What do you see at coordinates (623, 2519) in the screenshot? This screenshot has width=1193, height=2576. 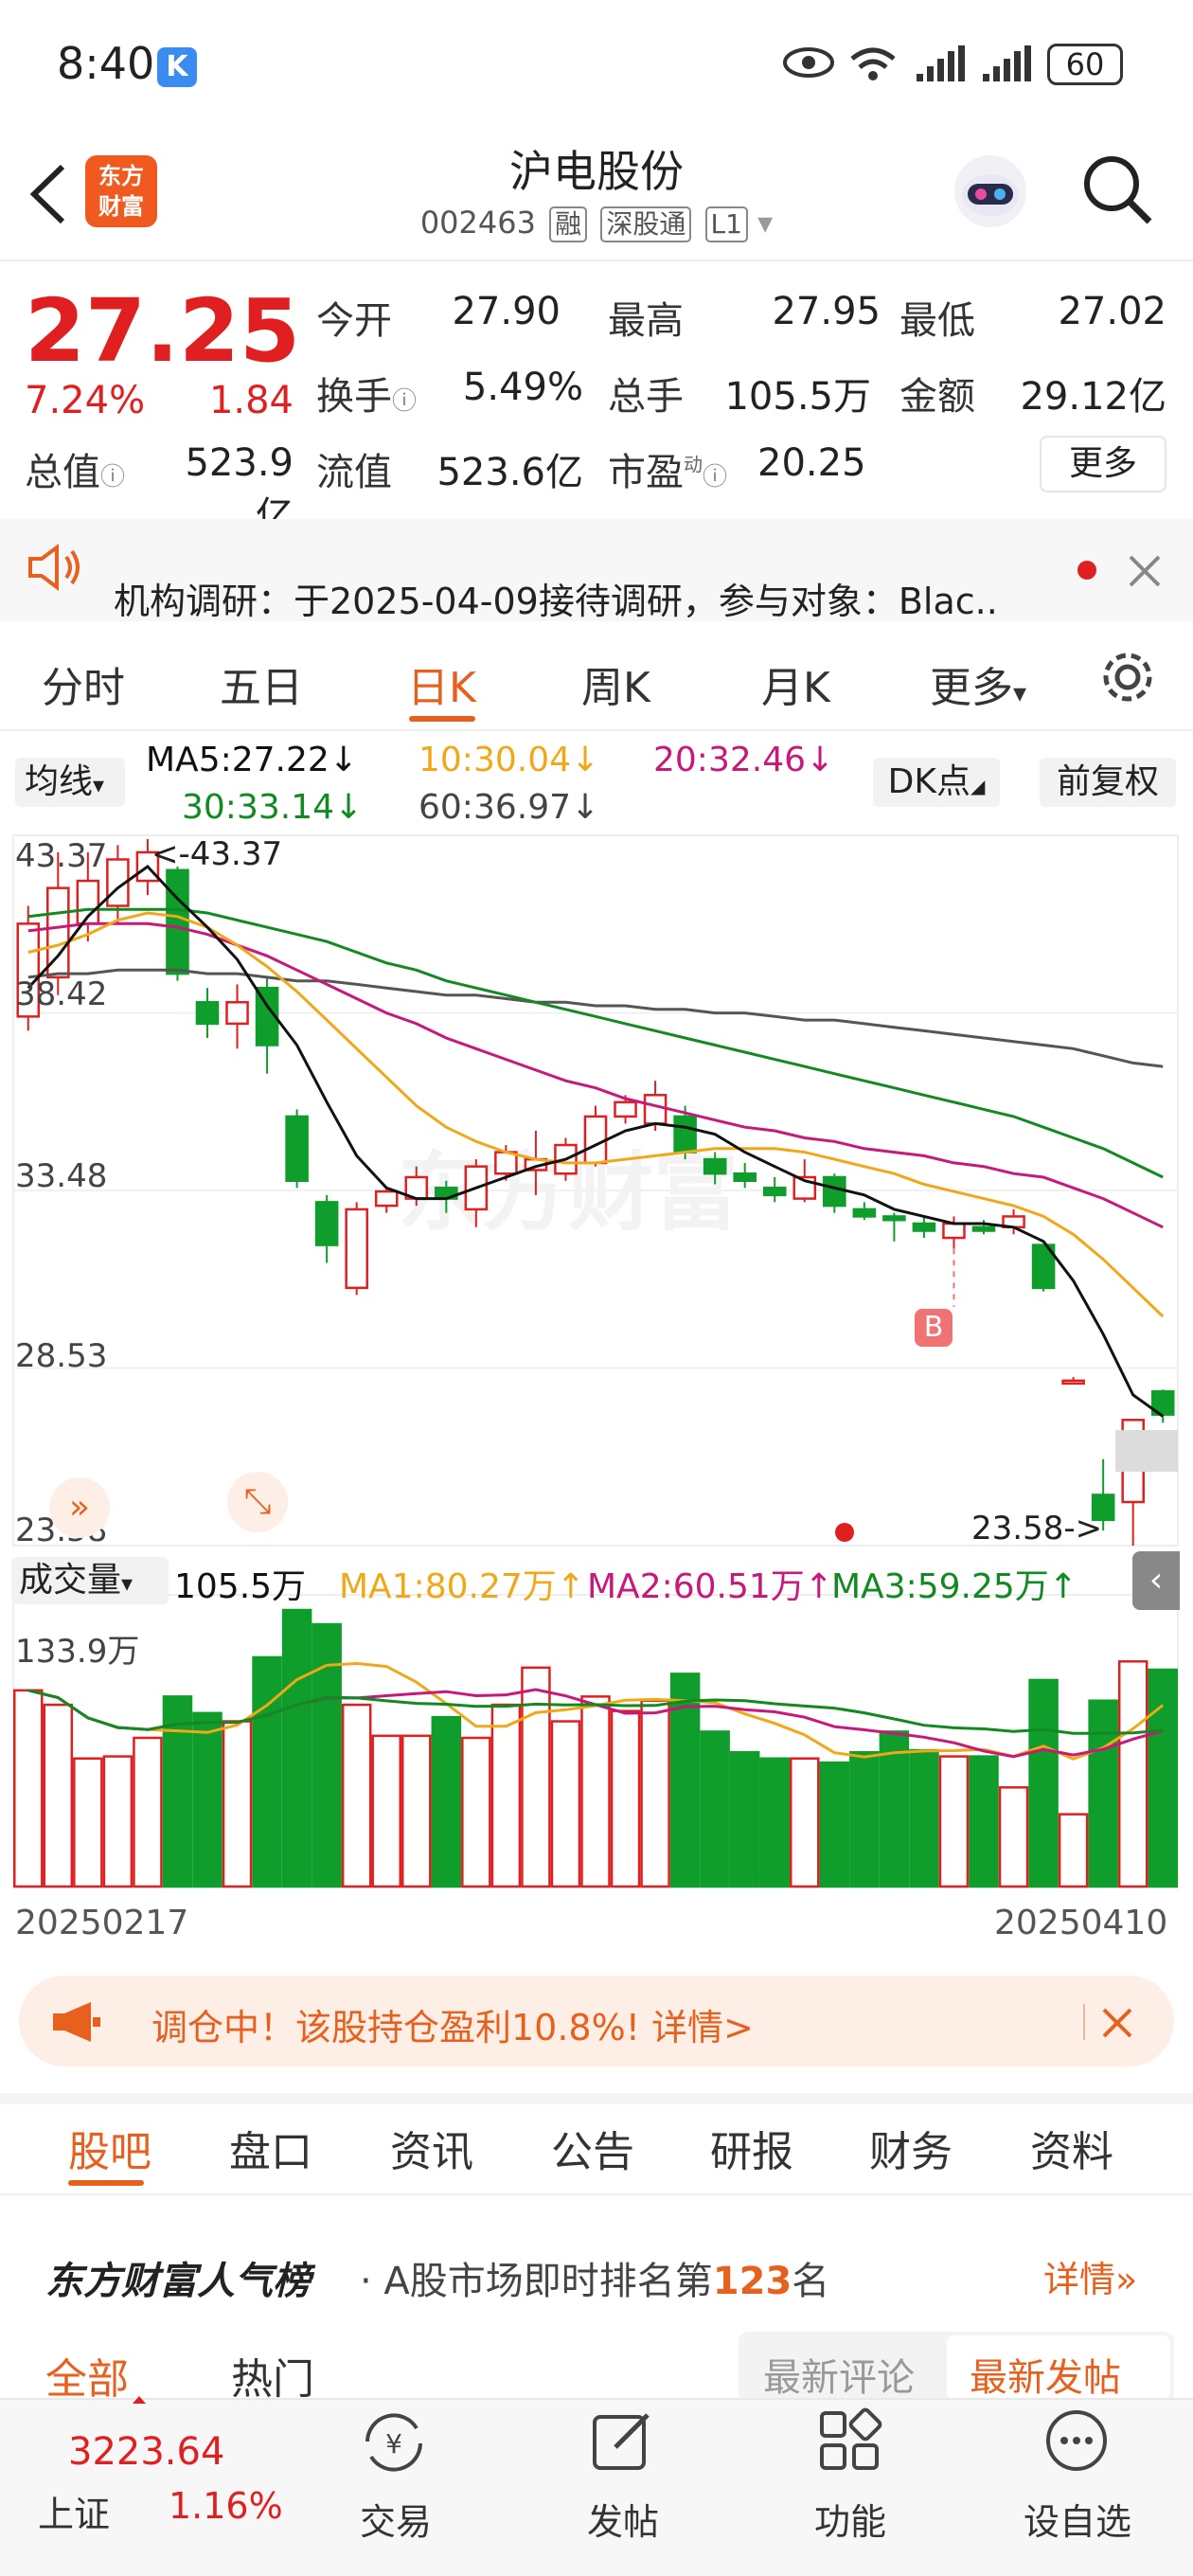 I see `nav-post: 发帖` at bounding box center [623, 2519].